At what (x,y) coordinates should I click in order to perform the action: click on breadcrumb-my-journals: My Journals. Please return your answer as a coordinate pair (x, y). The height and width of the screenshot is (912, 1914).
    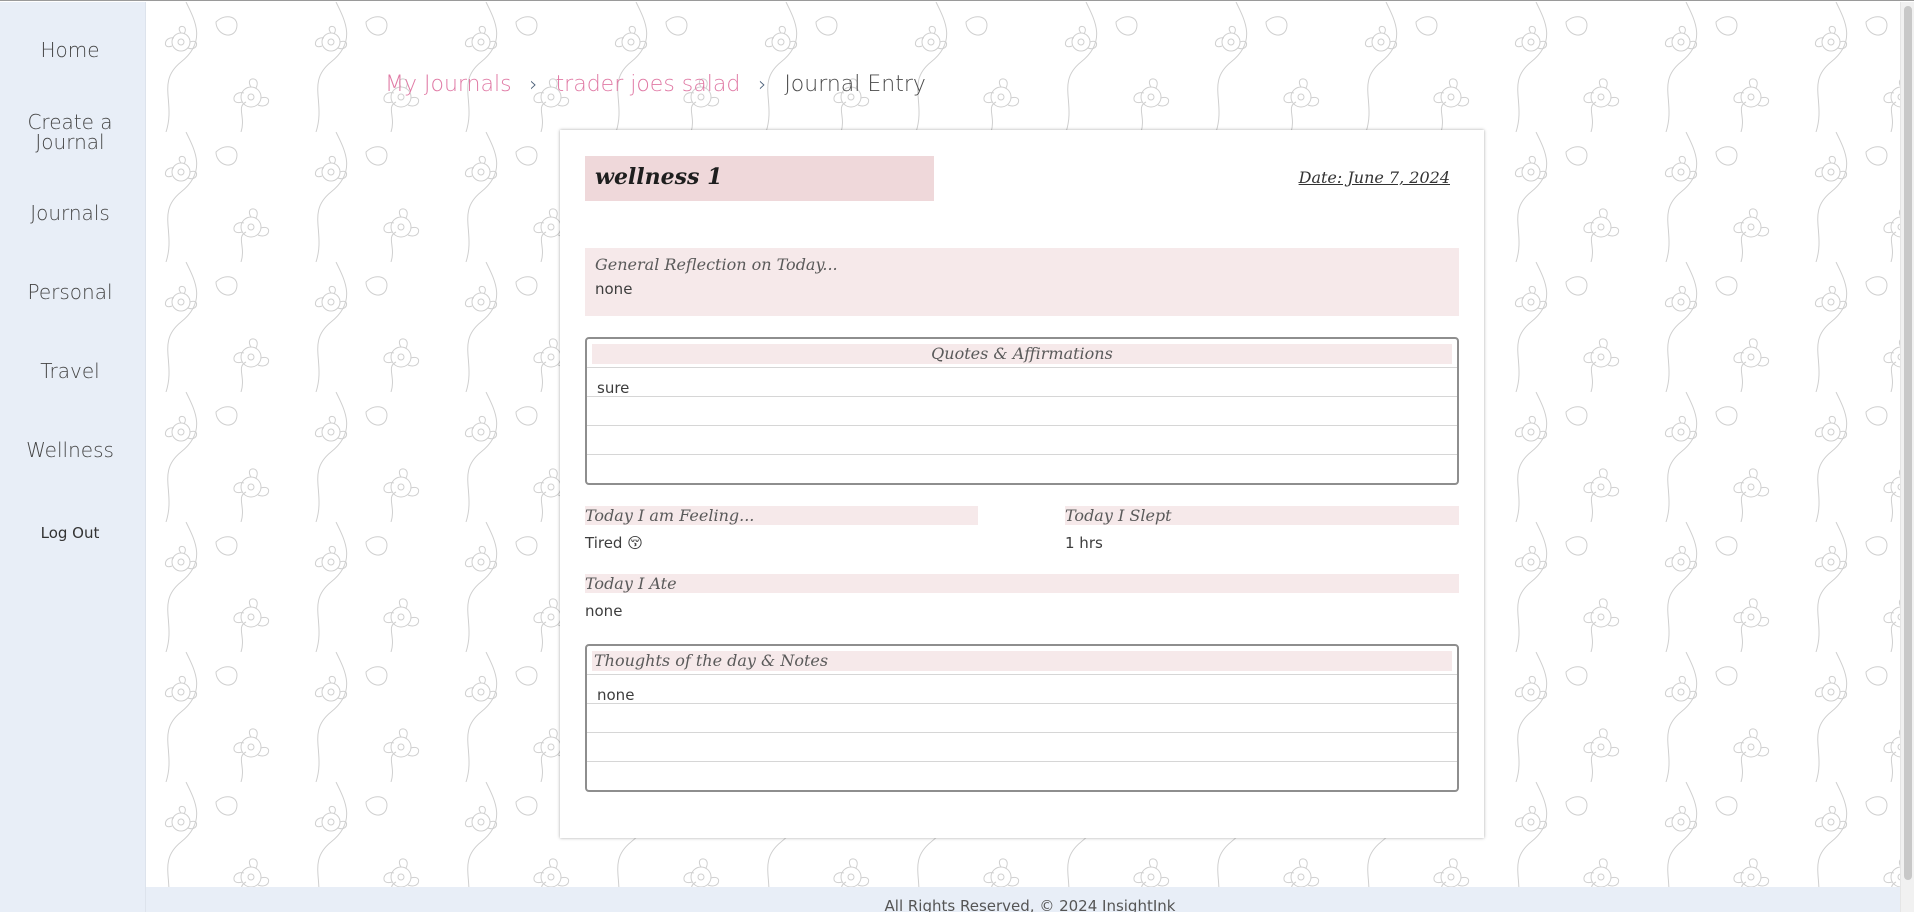
    Looking at the image, I should click on (448, 84).